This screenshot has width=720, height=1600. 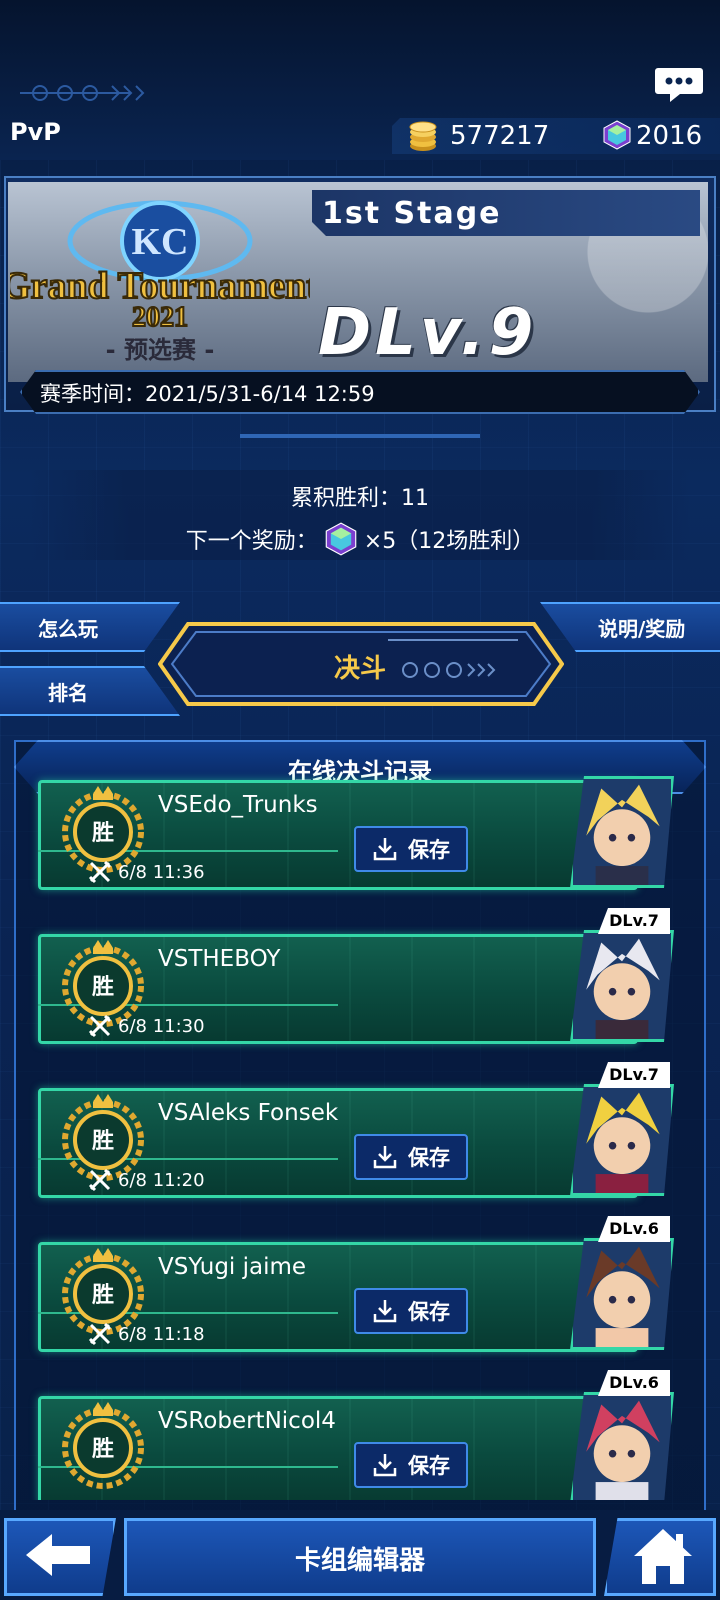 I want to click on opponent-name: VSYugi jaime, so click(x=232, y=1267).